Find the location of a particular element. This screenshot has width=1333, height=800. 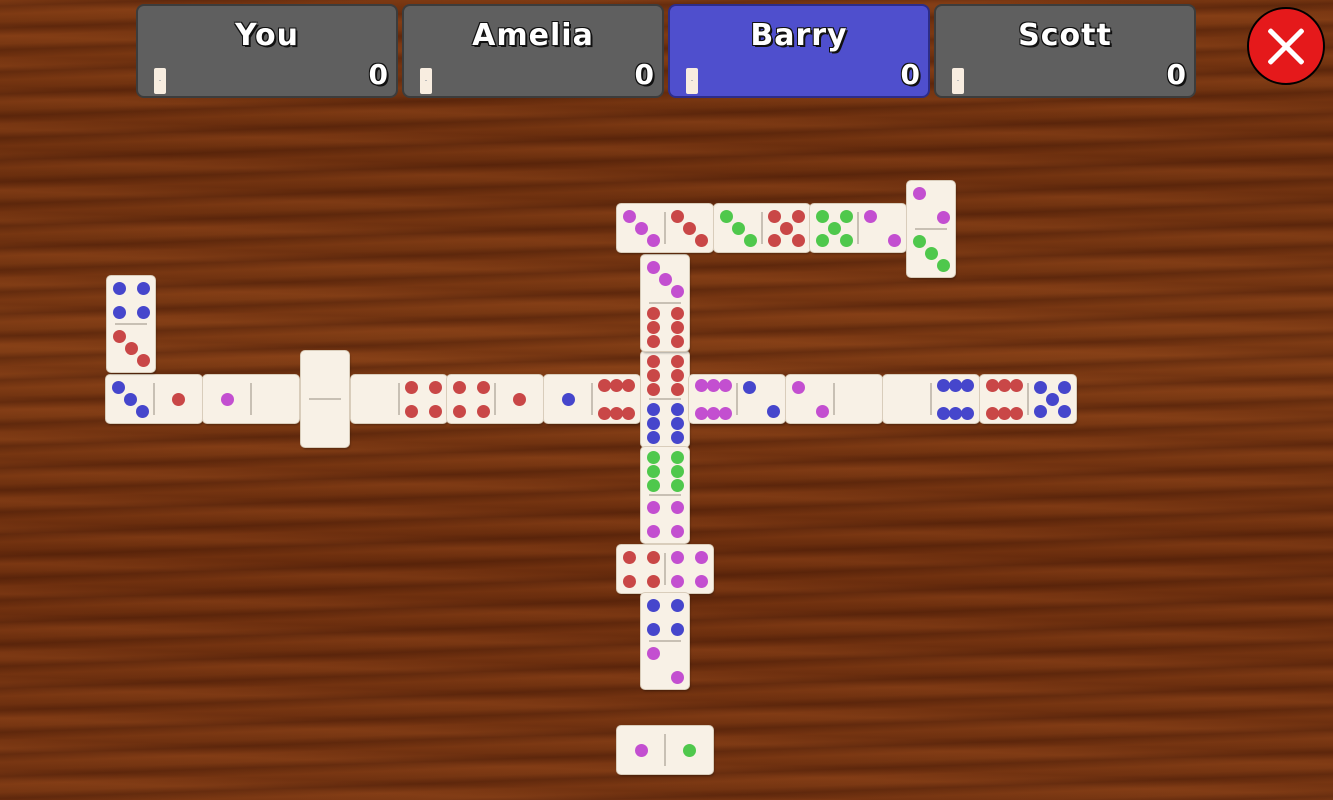

player-name: Scott is located at coordinates (1065, 35).